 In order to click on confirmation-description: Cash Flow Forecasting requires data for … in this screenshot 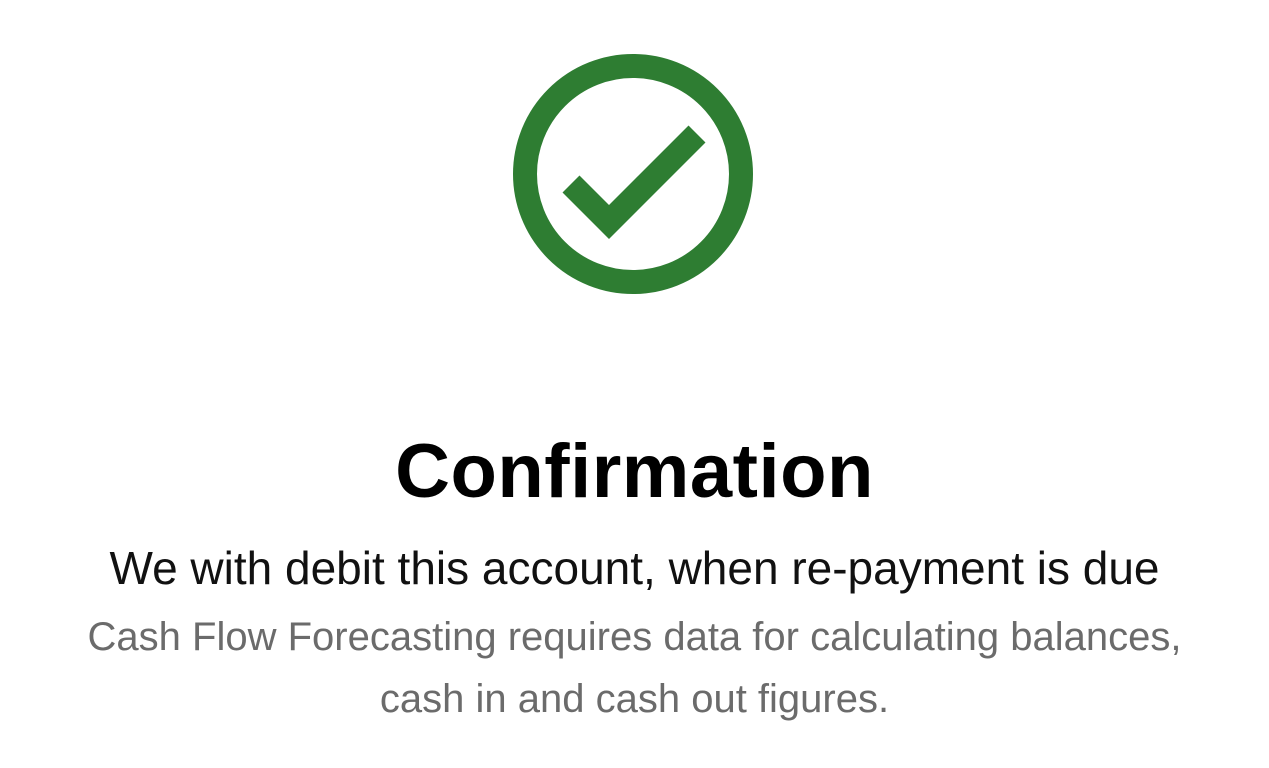, I will do `click(634, 668)`.